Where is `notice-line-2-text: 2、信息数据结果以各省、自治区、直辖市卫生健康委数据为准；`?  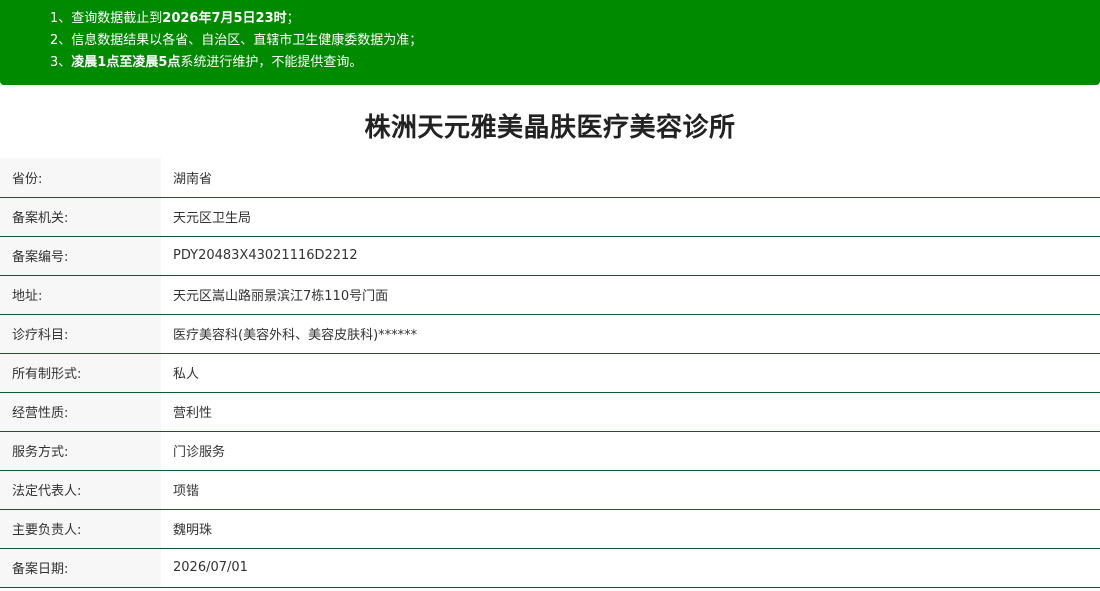 notice-line-2-text: 2、信息数据结果以各省、自治区、直辖市卫生健康委数据为准； is located at coordinates (236, 40).